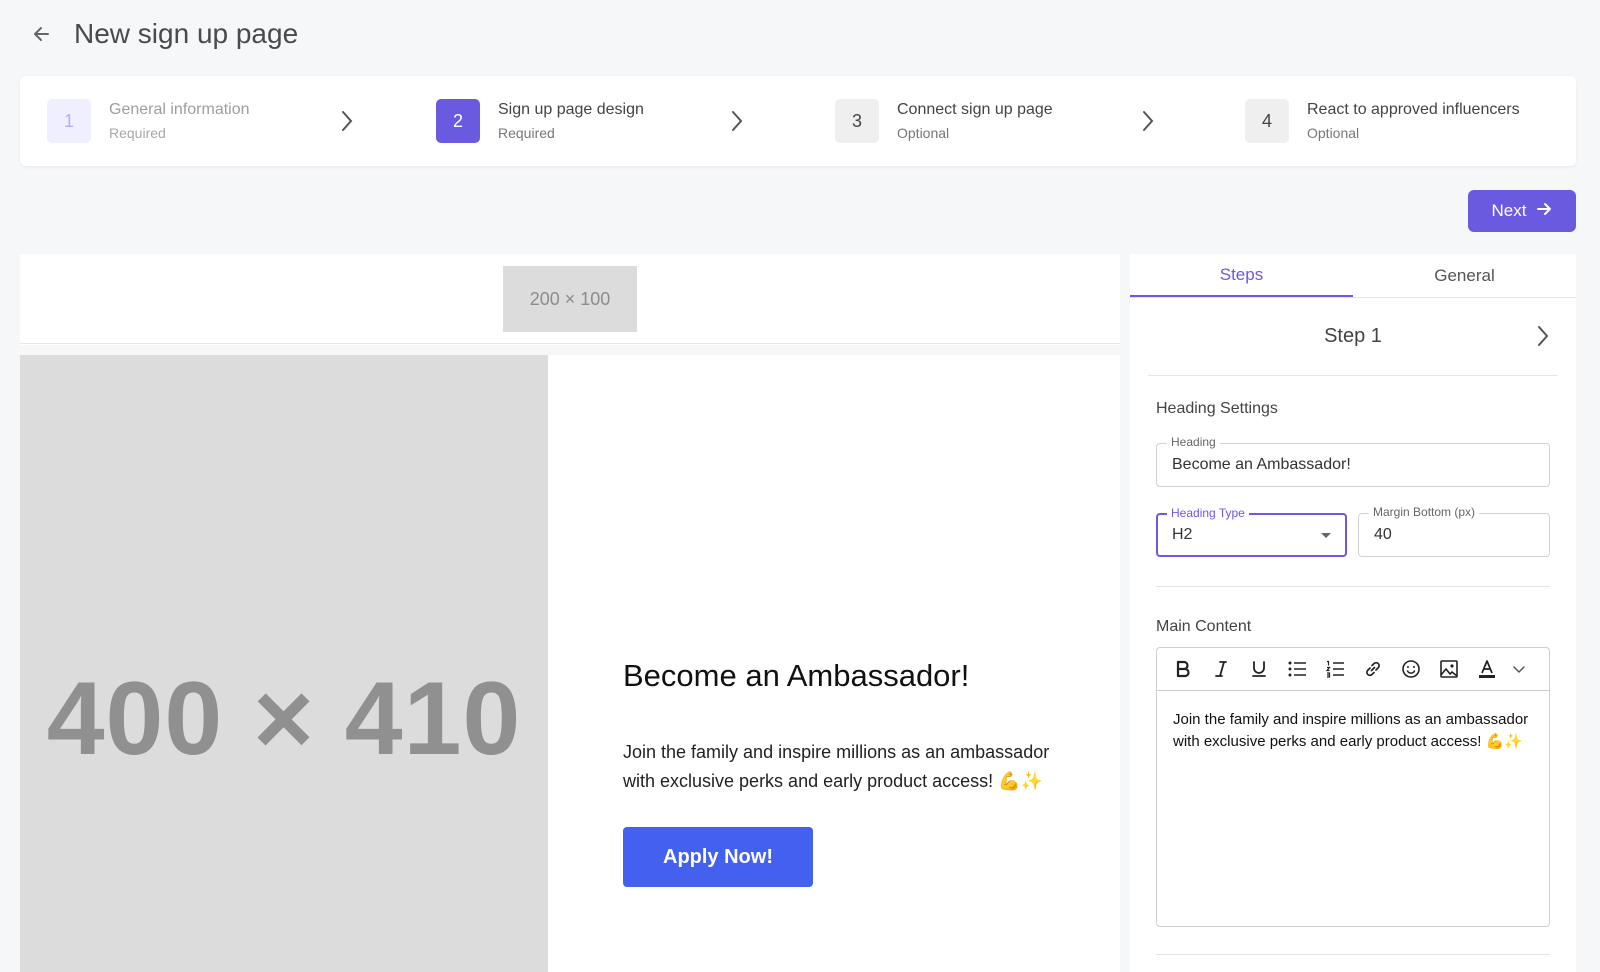 This screenshot has width=1600, height=972. Describe the element at coordinates (1267, 121) in the screenshot. I see `step-number: 4` at that location.